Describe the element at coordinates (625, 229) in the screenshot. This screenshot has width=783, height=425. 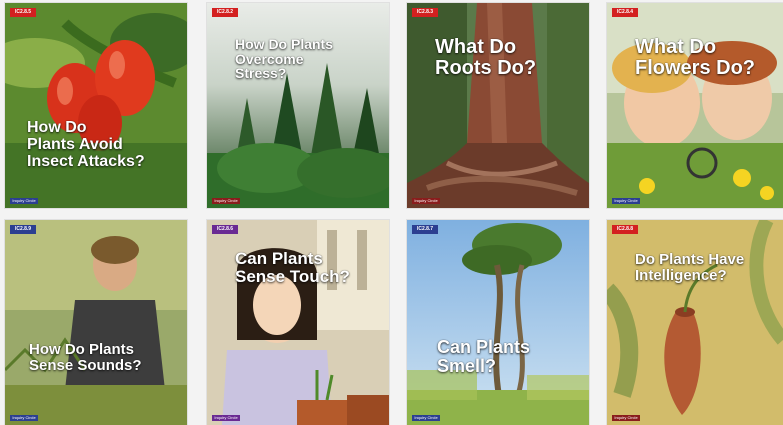
I see `book-code-badge: IC2.8.8` at that location.